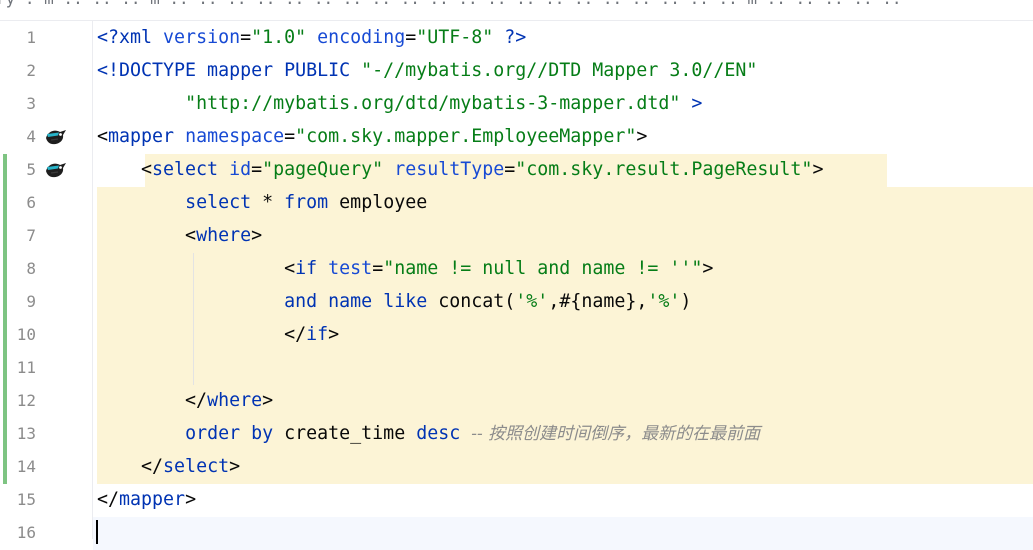  I want to click on code-token: where, so click(224, 235).